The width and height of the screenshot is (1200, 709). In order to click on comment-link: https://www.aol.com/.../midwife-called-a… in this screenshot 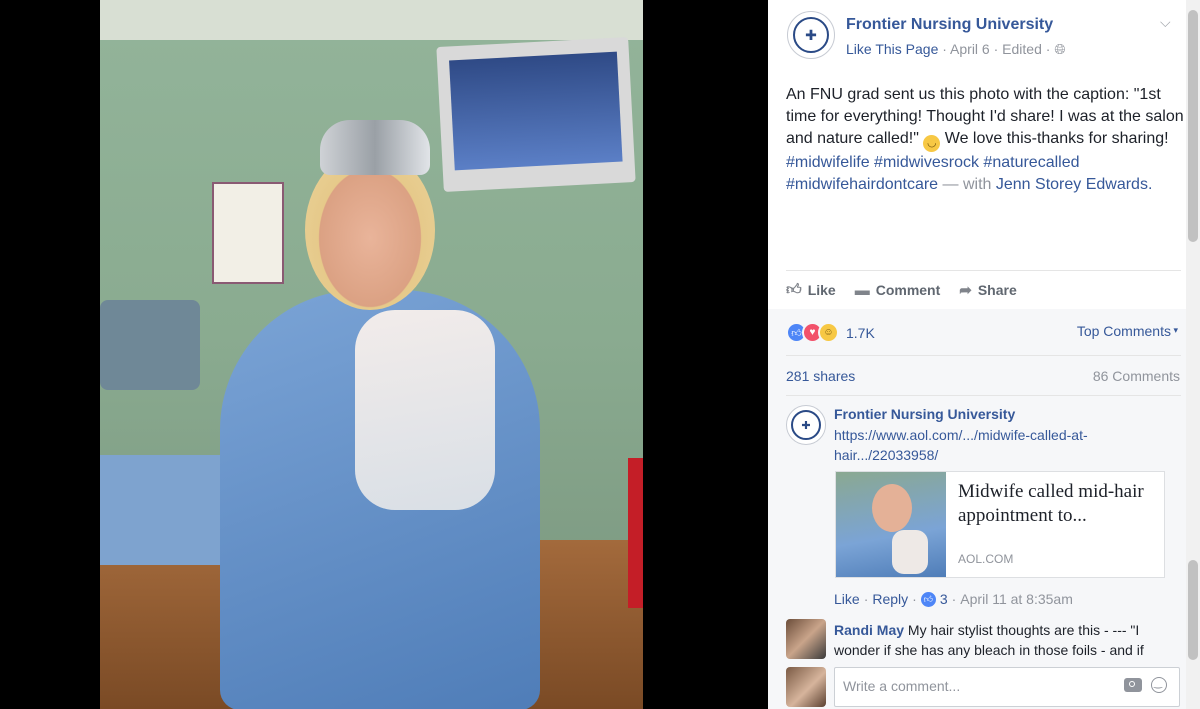, I will do `click(979, 445)`.